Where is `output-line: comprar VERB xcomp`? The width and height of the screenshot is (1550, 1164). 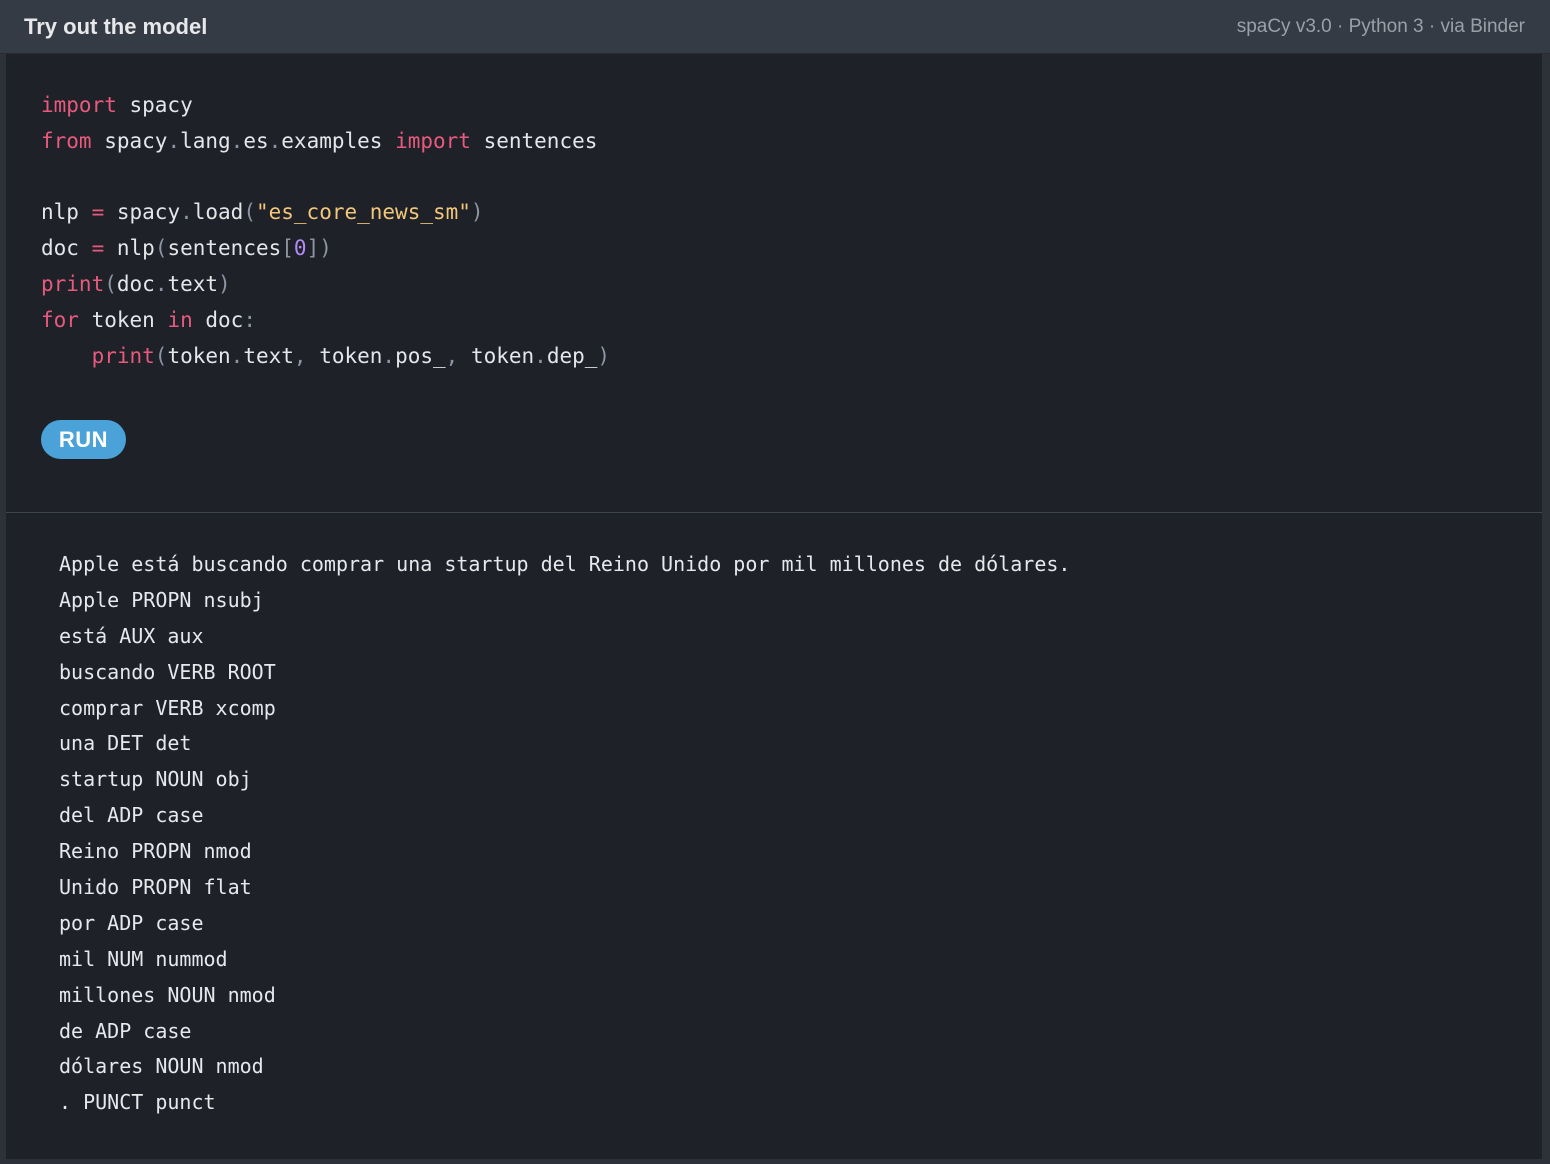 output-line: comprar VERB xcomp is located at coordinates (167, 707).